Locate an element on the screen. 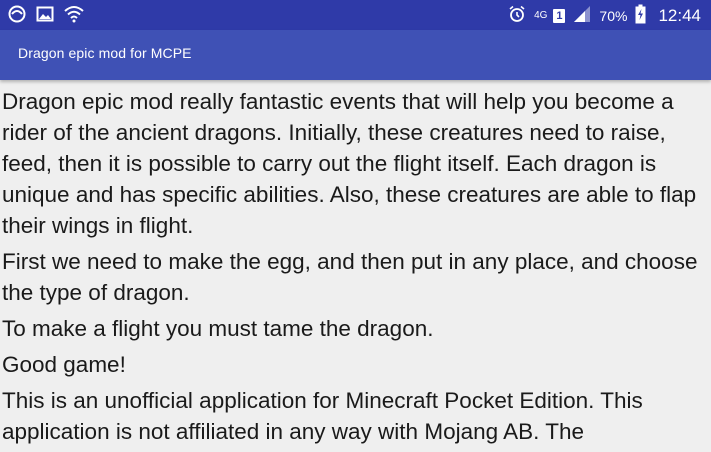 The width and height of the screenshot is (711, 452). battery-percent: 70% is located at coordinates (613, 15).